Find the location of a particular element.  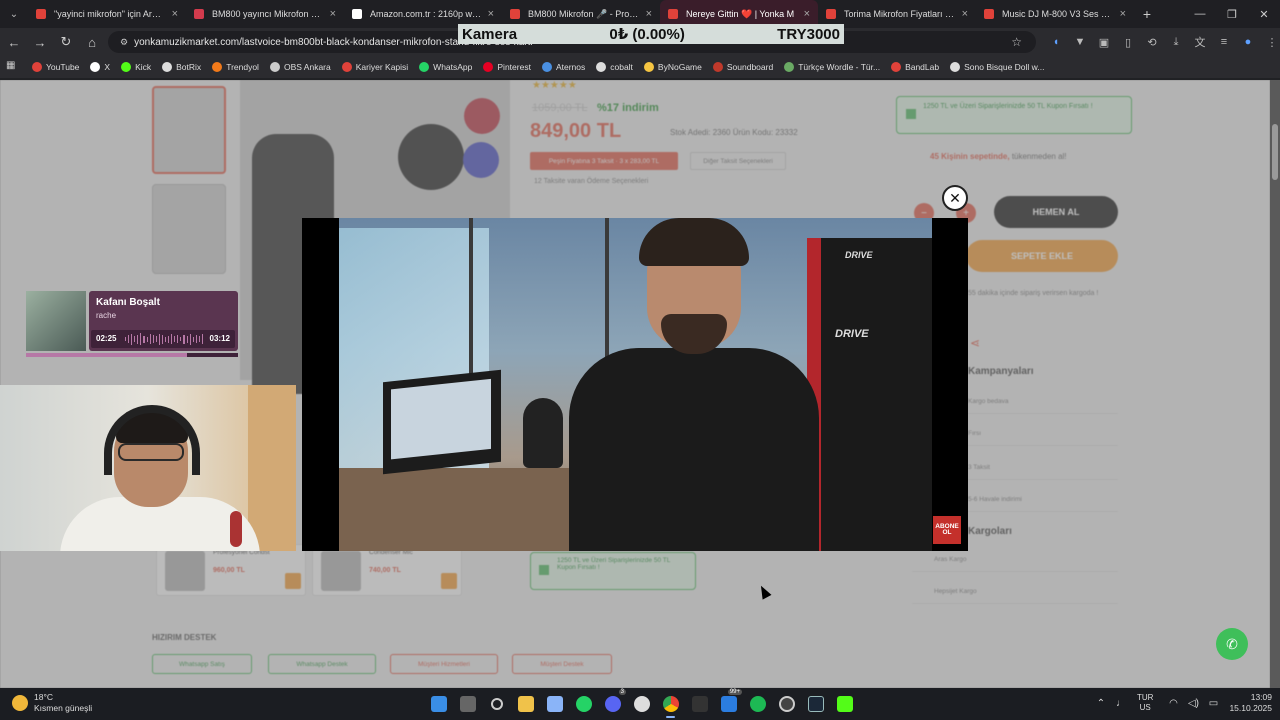

tab-search-icon: ⌄ is located at coordinates (14, 14).